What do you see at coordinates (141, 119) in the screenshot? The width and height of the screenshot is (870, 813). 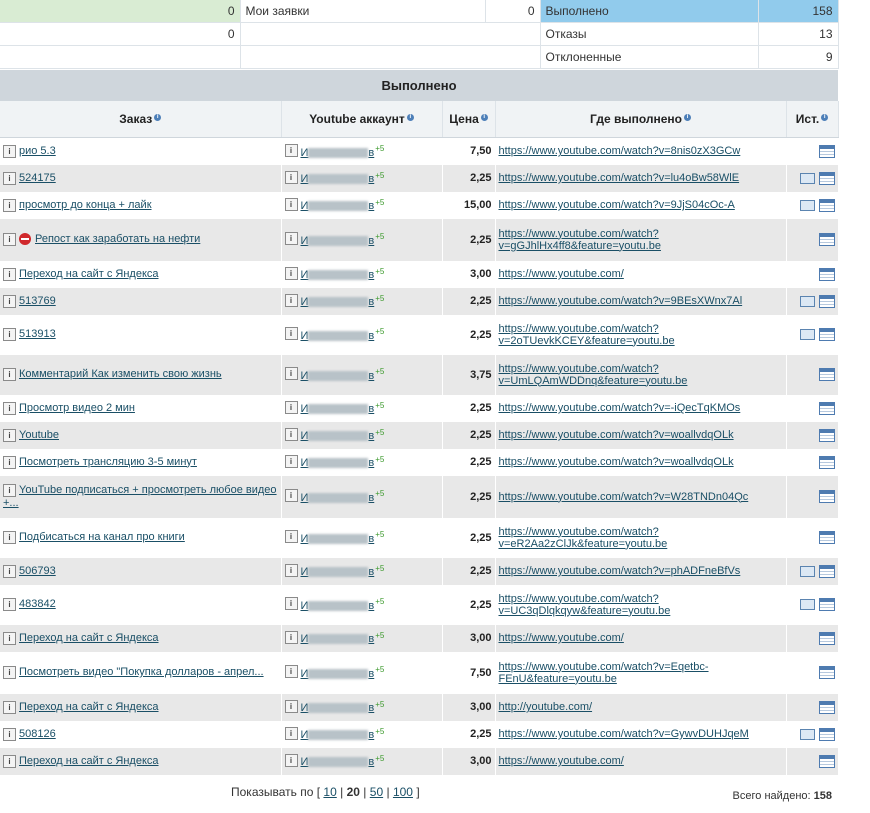 I see `column-order: Заказ i` at bounding box center [141, 119].